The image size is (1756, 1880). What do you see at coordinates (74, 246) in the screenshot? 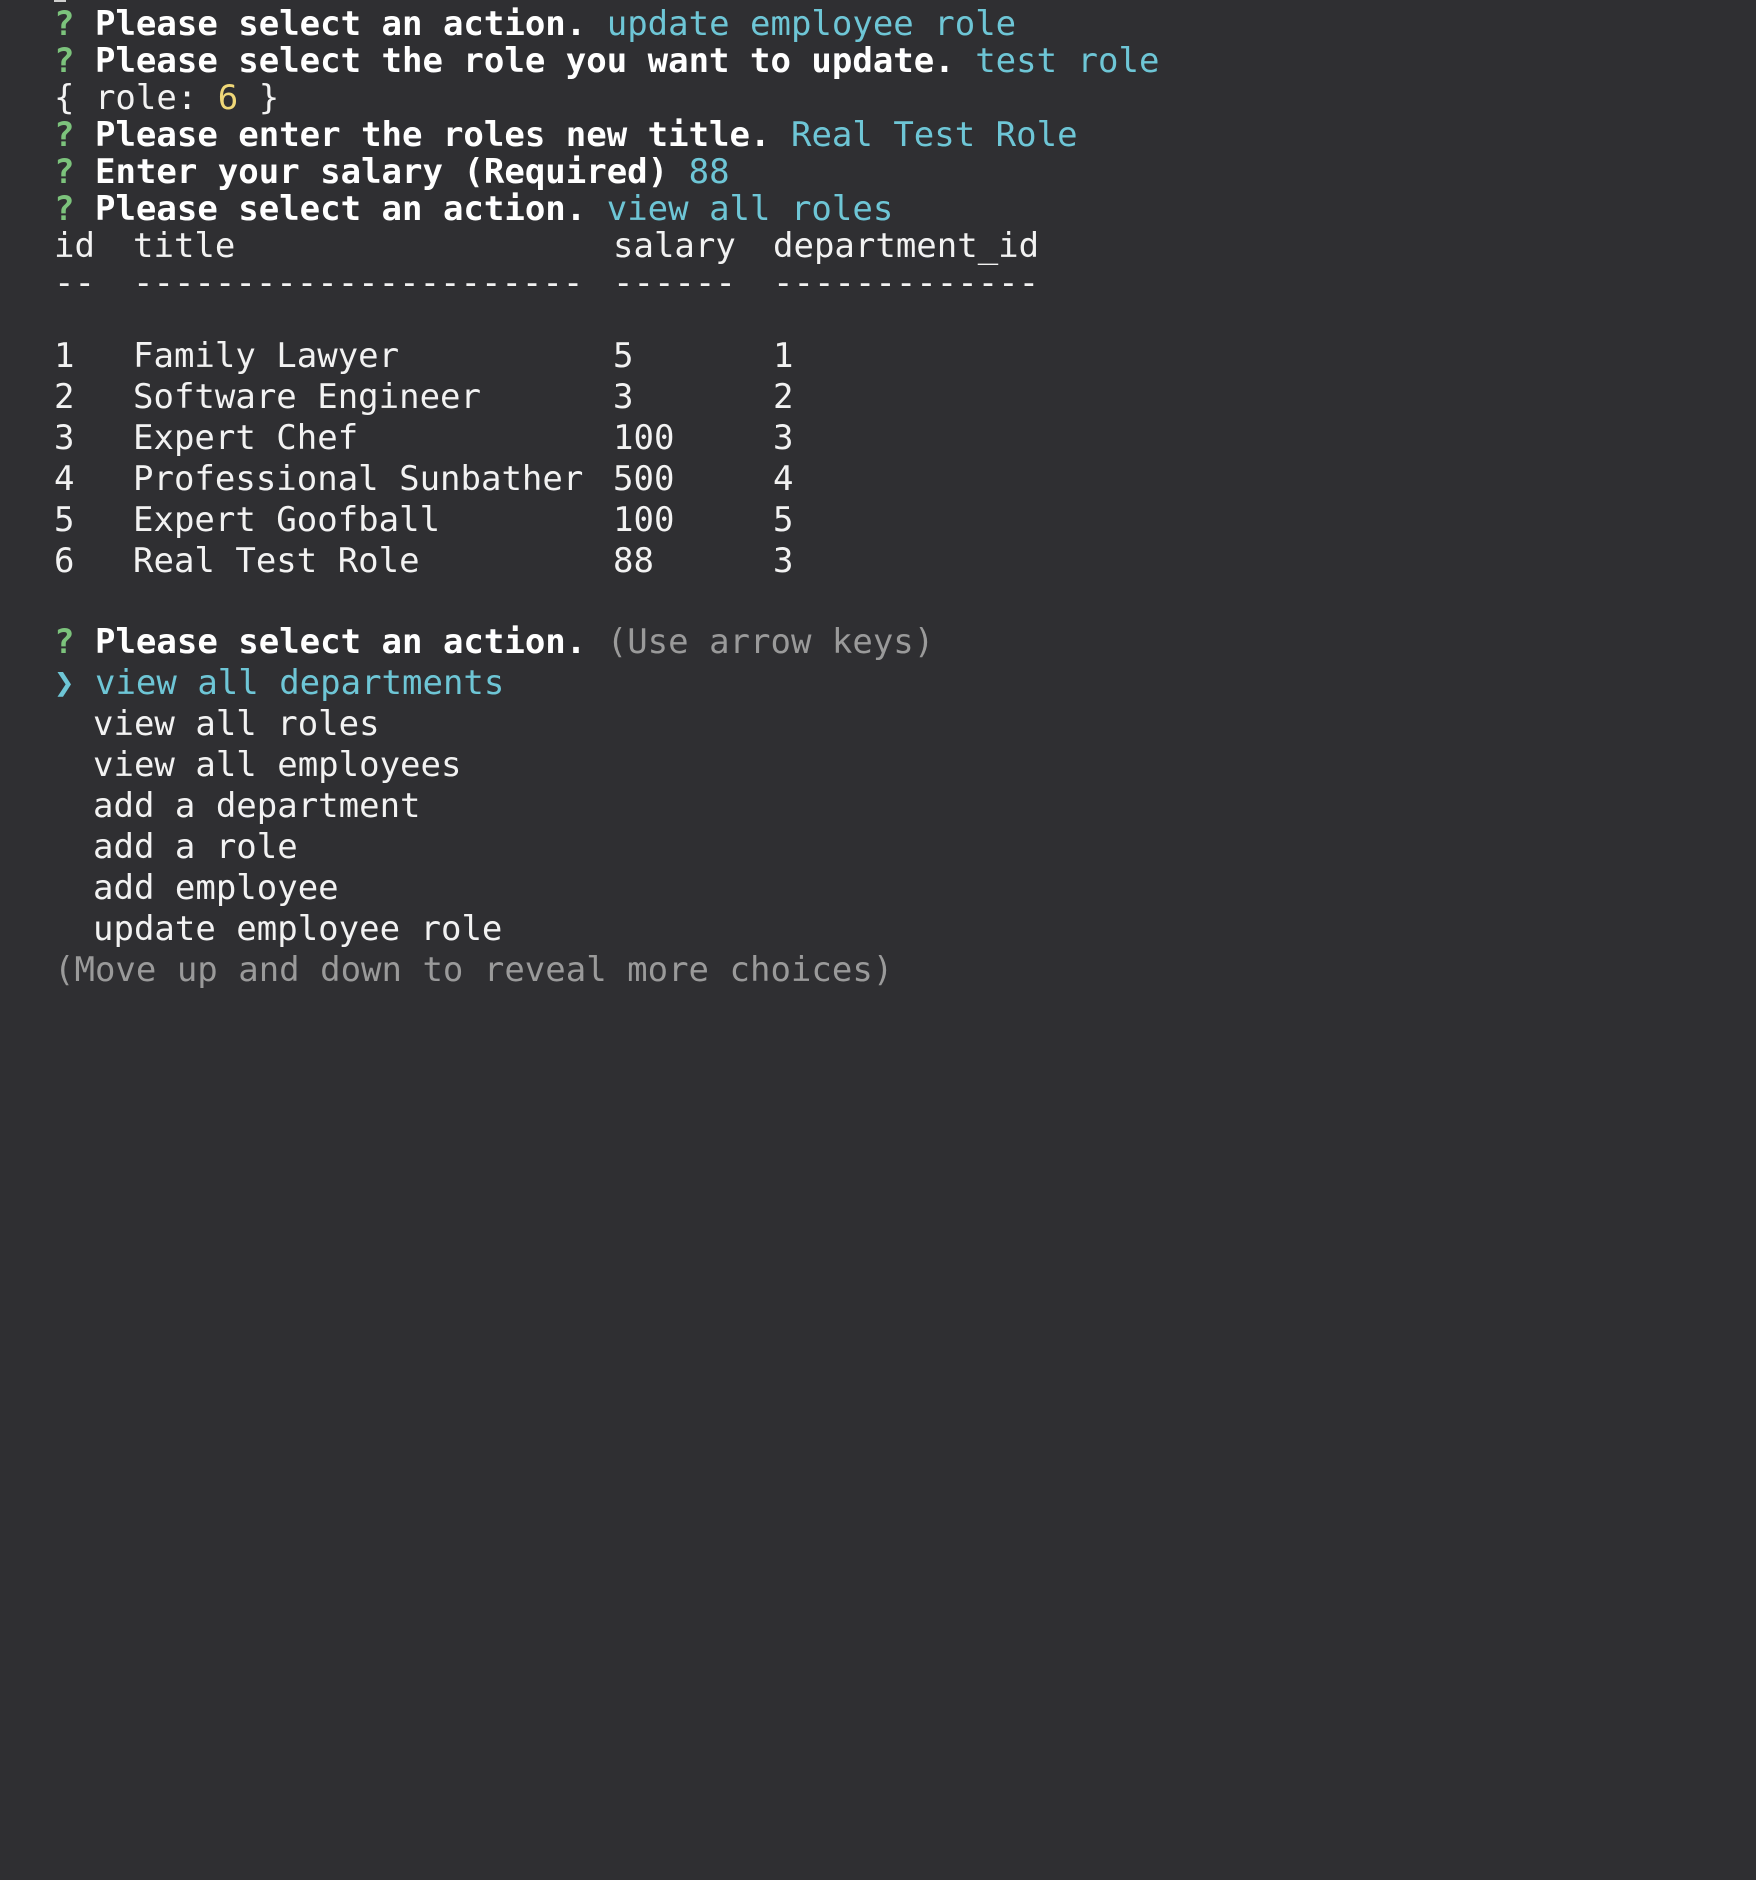
I see `column-header-id: id` at bounding box center [74, 246].